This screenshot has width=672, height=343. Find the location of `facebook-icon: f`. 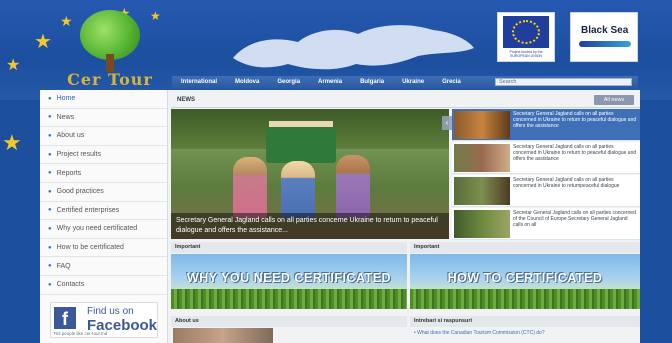

facebook-icon: f is located at coordinates (65, 318).